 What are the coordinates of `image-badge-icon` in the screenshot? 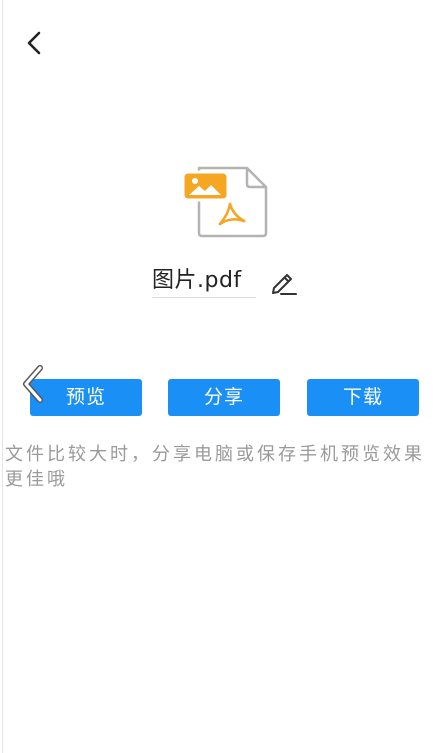 It's located at (205, 186).